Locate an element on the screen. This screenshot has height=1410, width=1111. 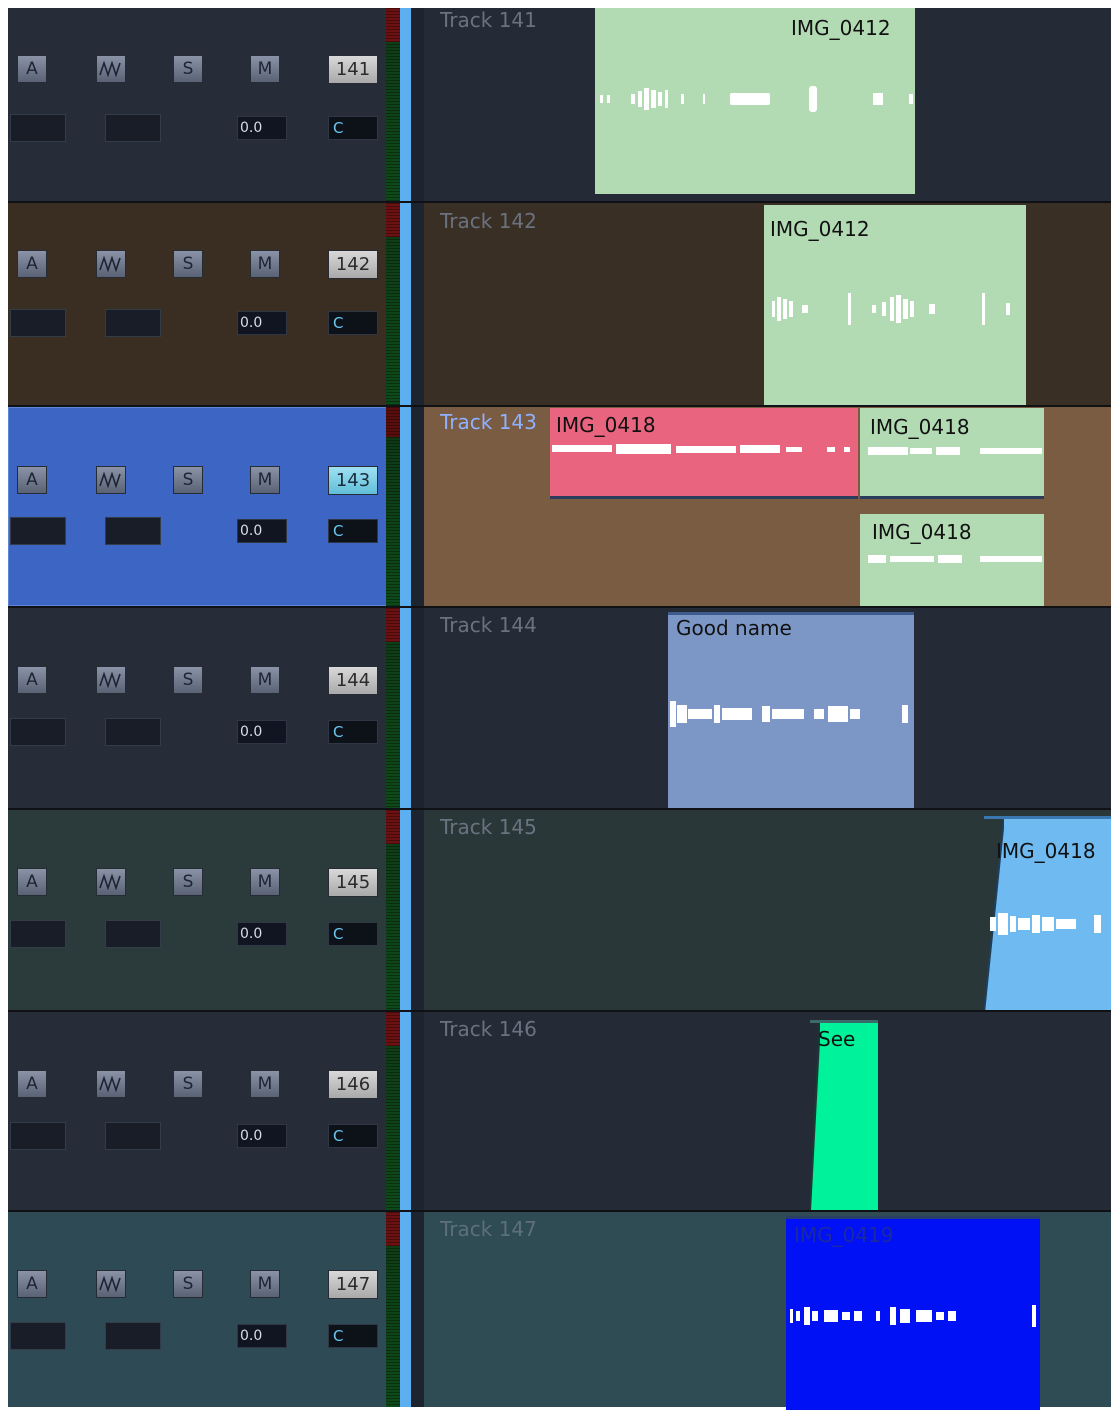
track-lane-141: Track 141 IMG_0412 is located at coordinates (767, 104).